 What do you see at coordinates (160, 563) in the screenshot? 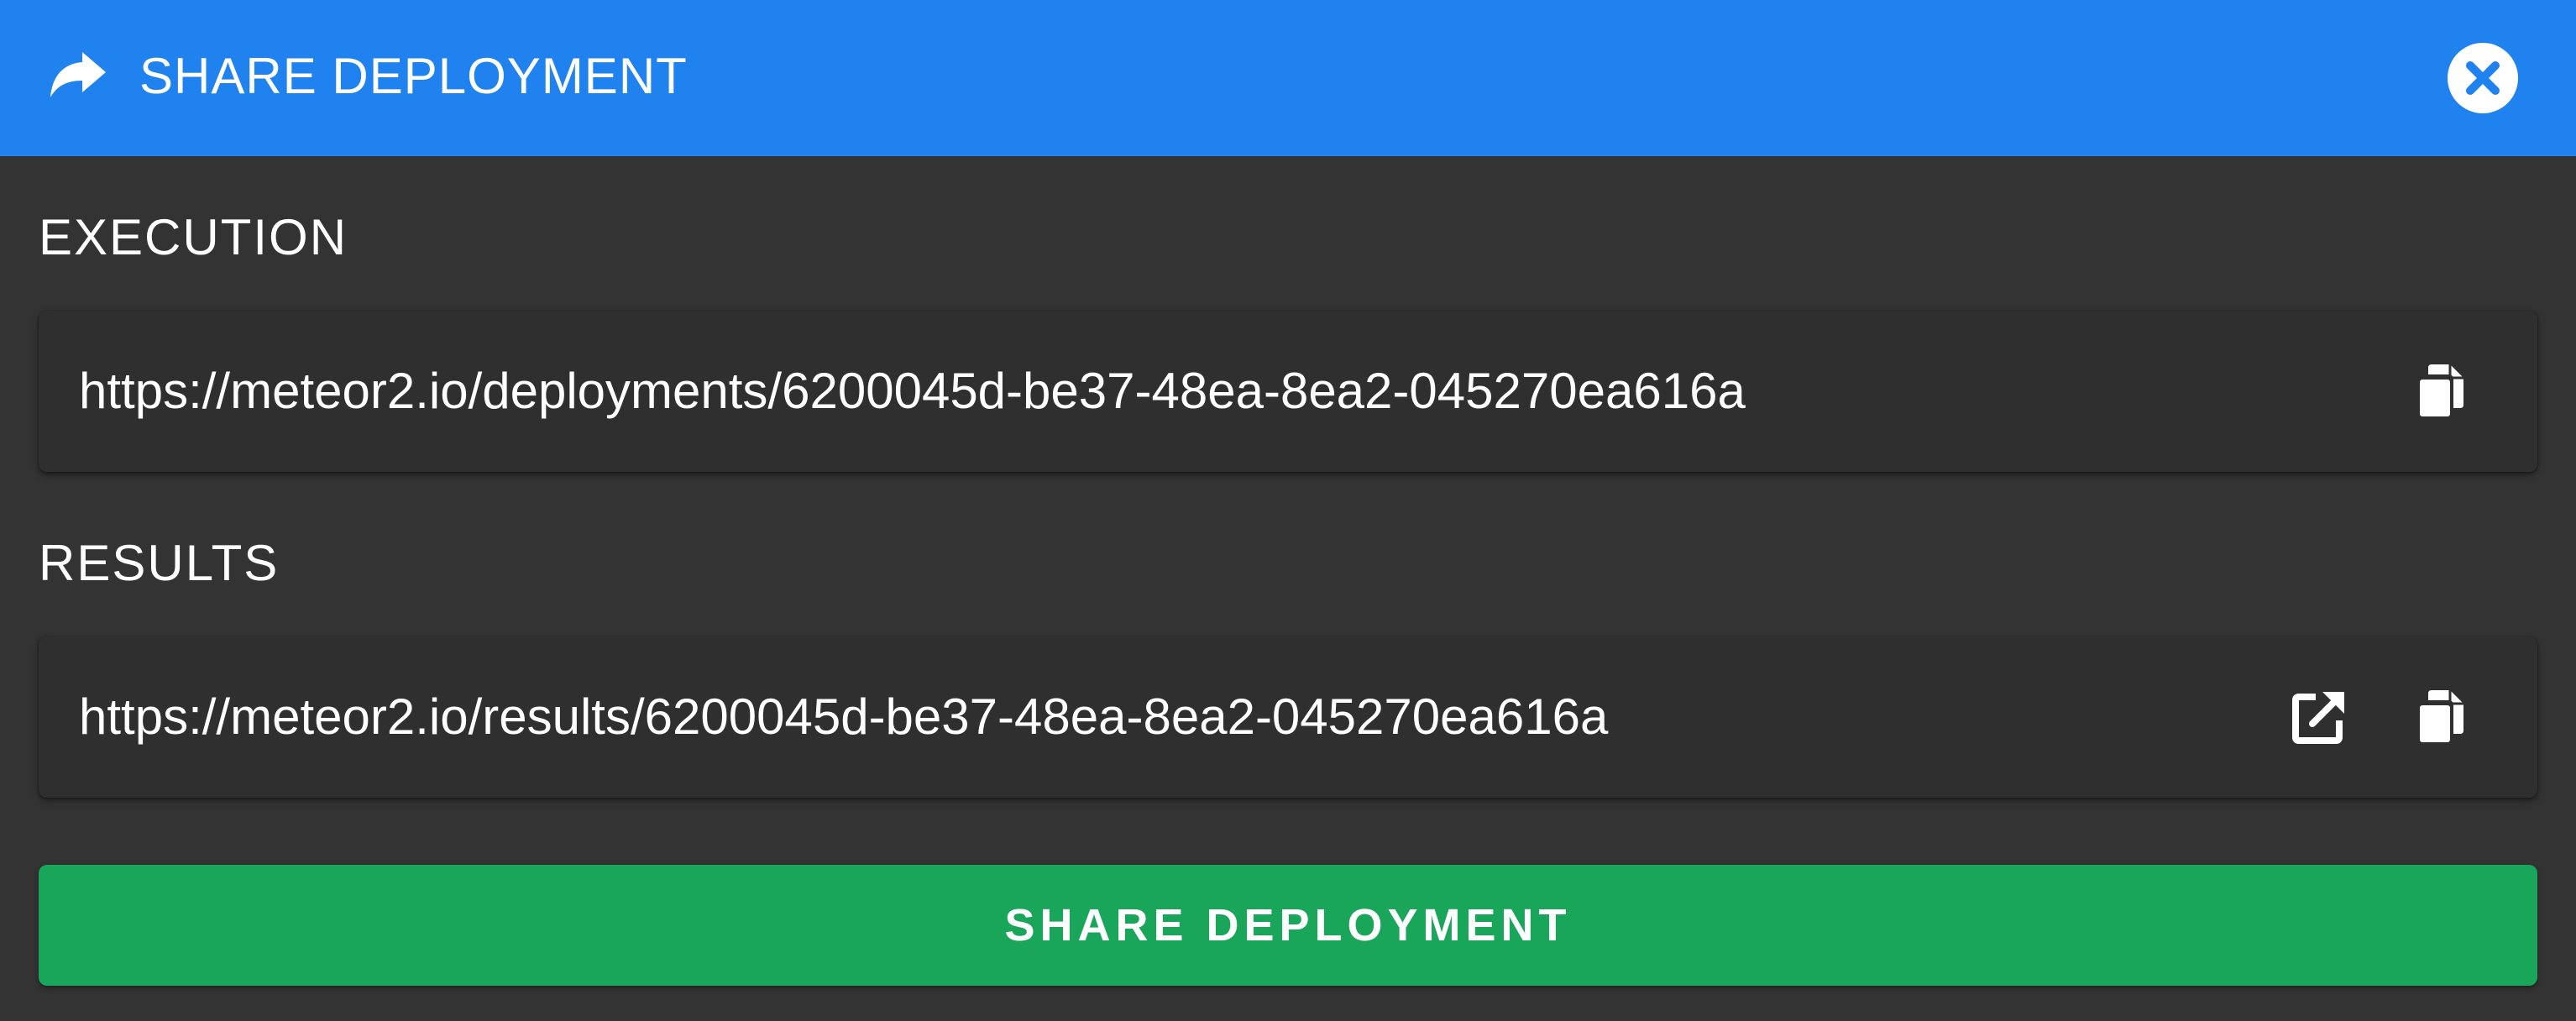
I see `results-label: RESULTS` at bounding box center [160, 563].